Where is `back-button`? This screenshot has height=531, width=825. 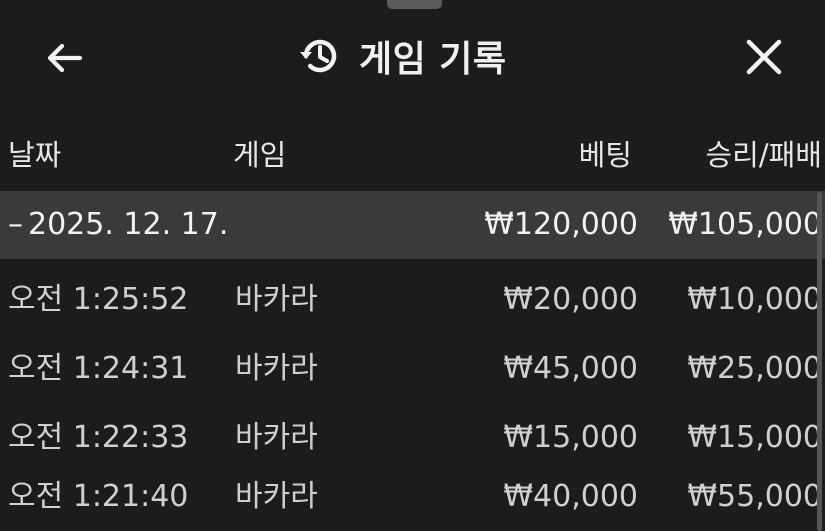
back-button is located at coordinates (64, 58).